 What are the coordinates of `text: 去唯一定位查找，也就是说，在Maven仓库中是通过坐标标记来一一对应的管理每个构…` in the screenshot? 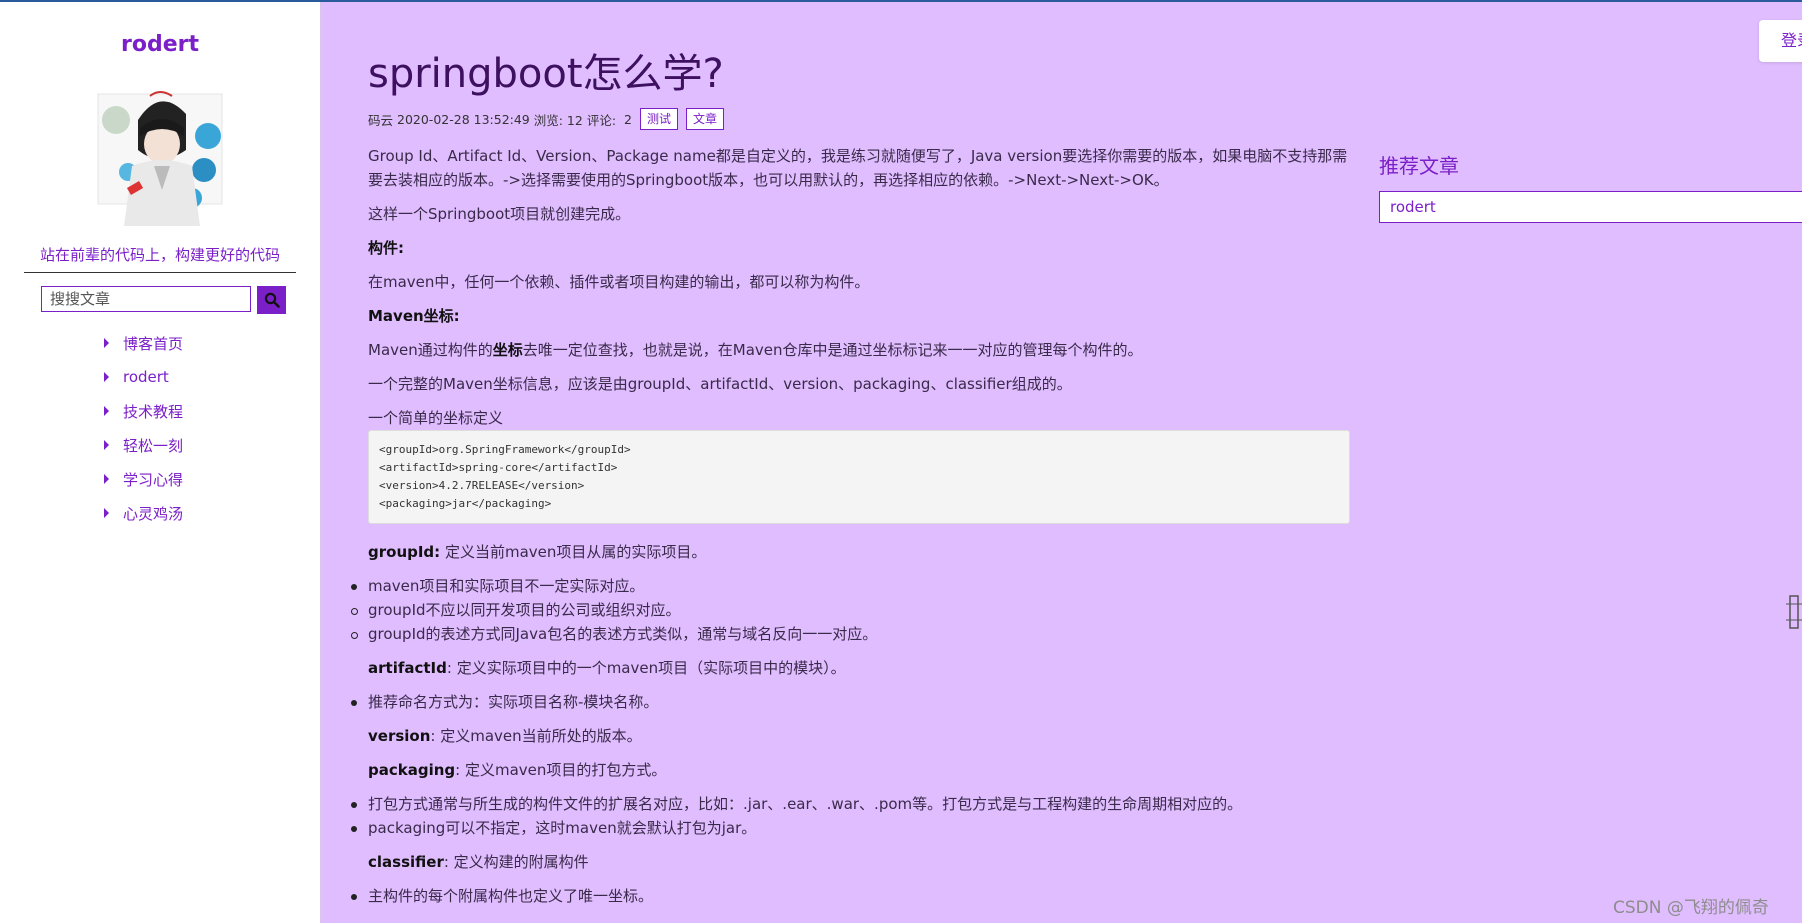 It's located at (832, 350).